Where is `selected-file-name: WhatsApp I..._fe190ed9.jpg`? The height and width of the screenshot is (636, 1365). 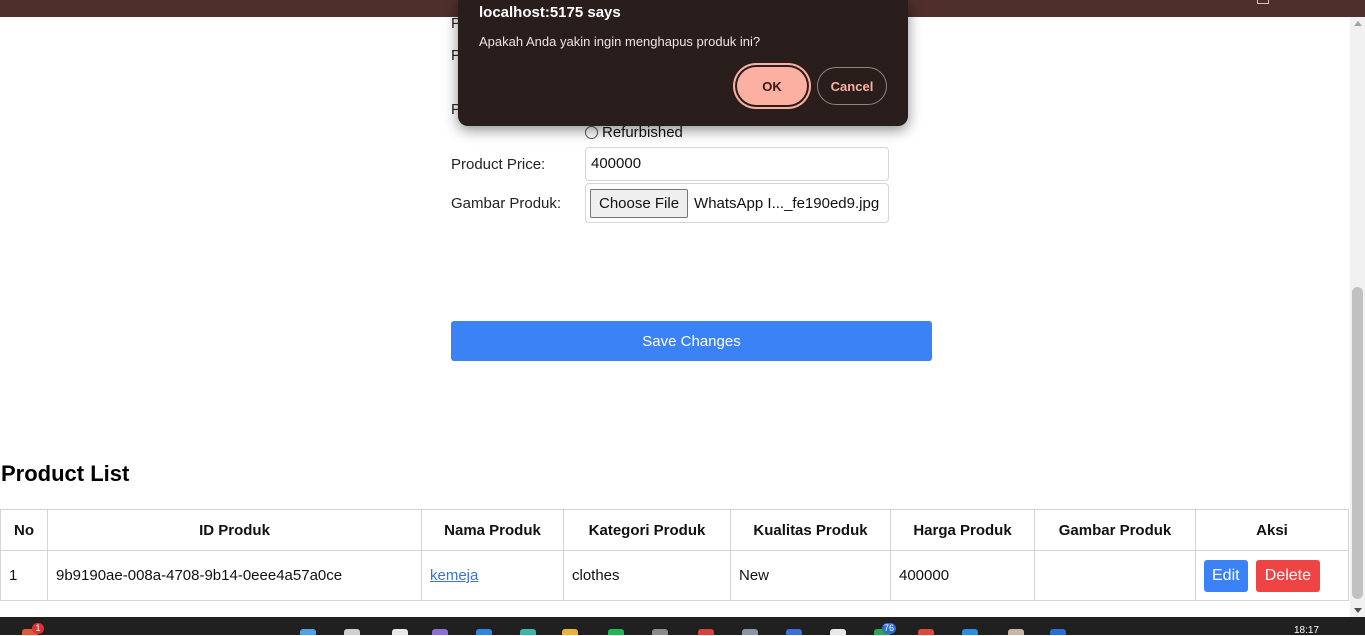 selected-file-name: WhatsApp I..._fe190ed9.jpg is located at coordinates (787, 203).